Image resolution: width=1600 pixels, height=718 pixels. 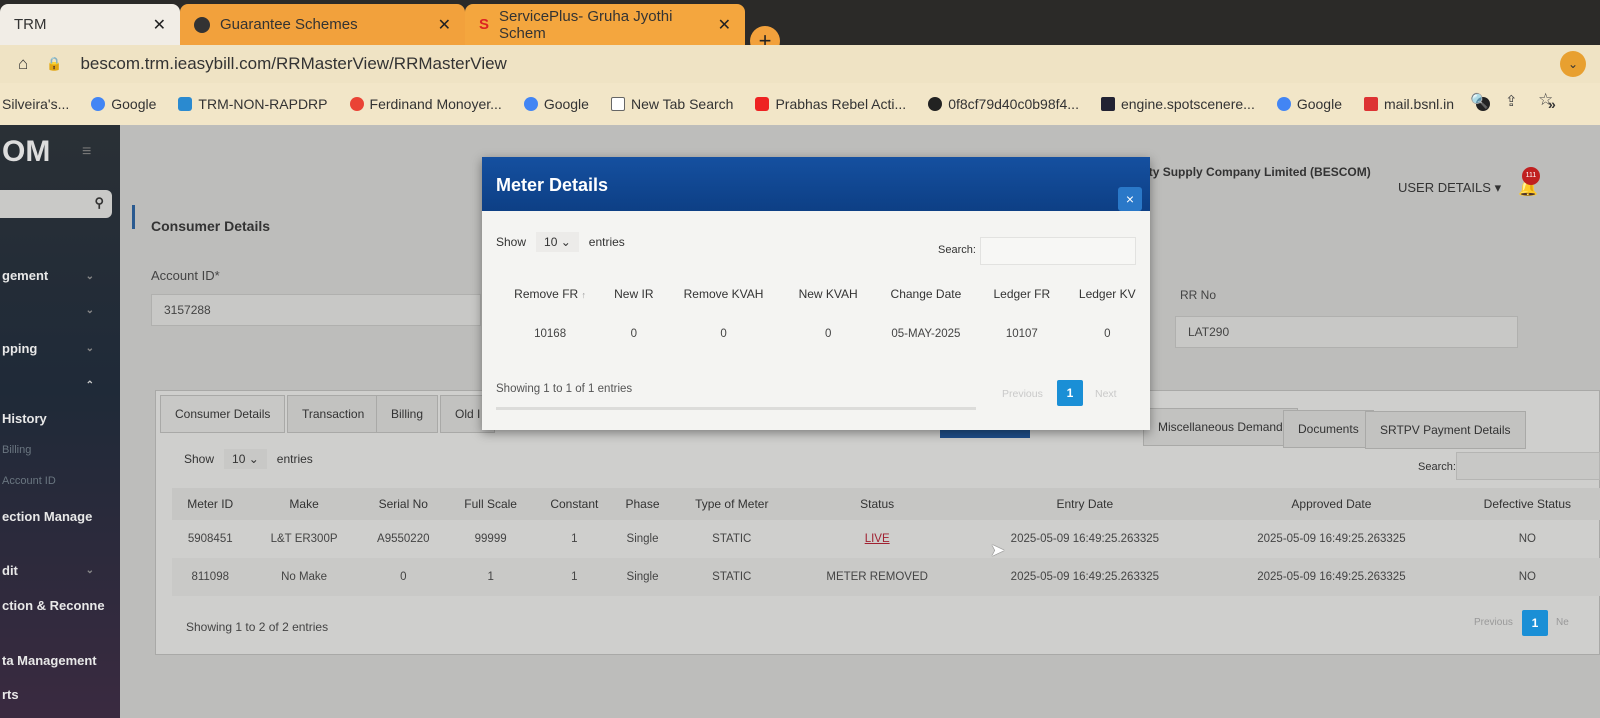 I want to click on sidebar-item: ction & Reconne, so click(x=53, y=605).